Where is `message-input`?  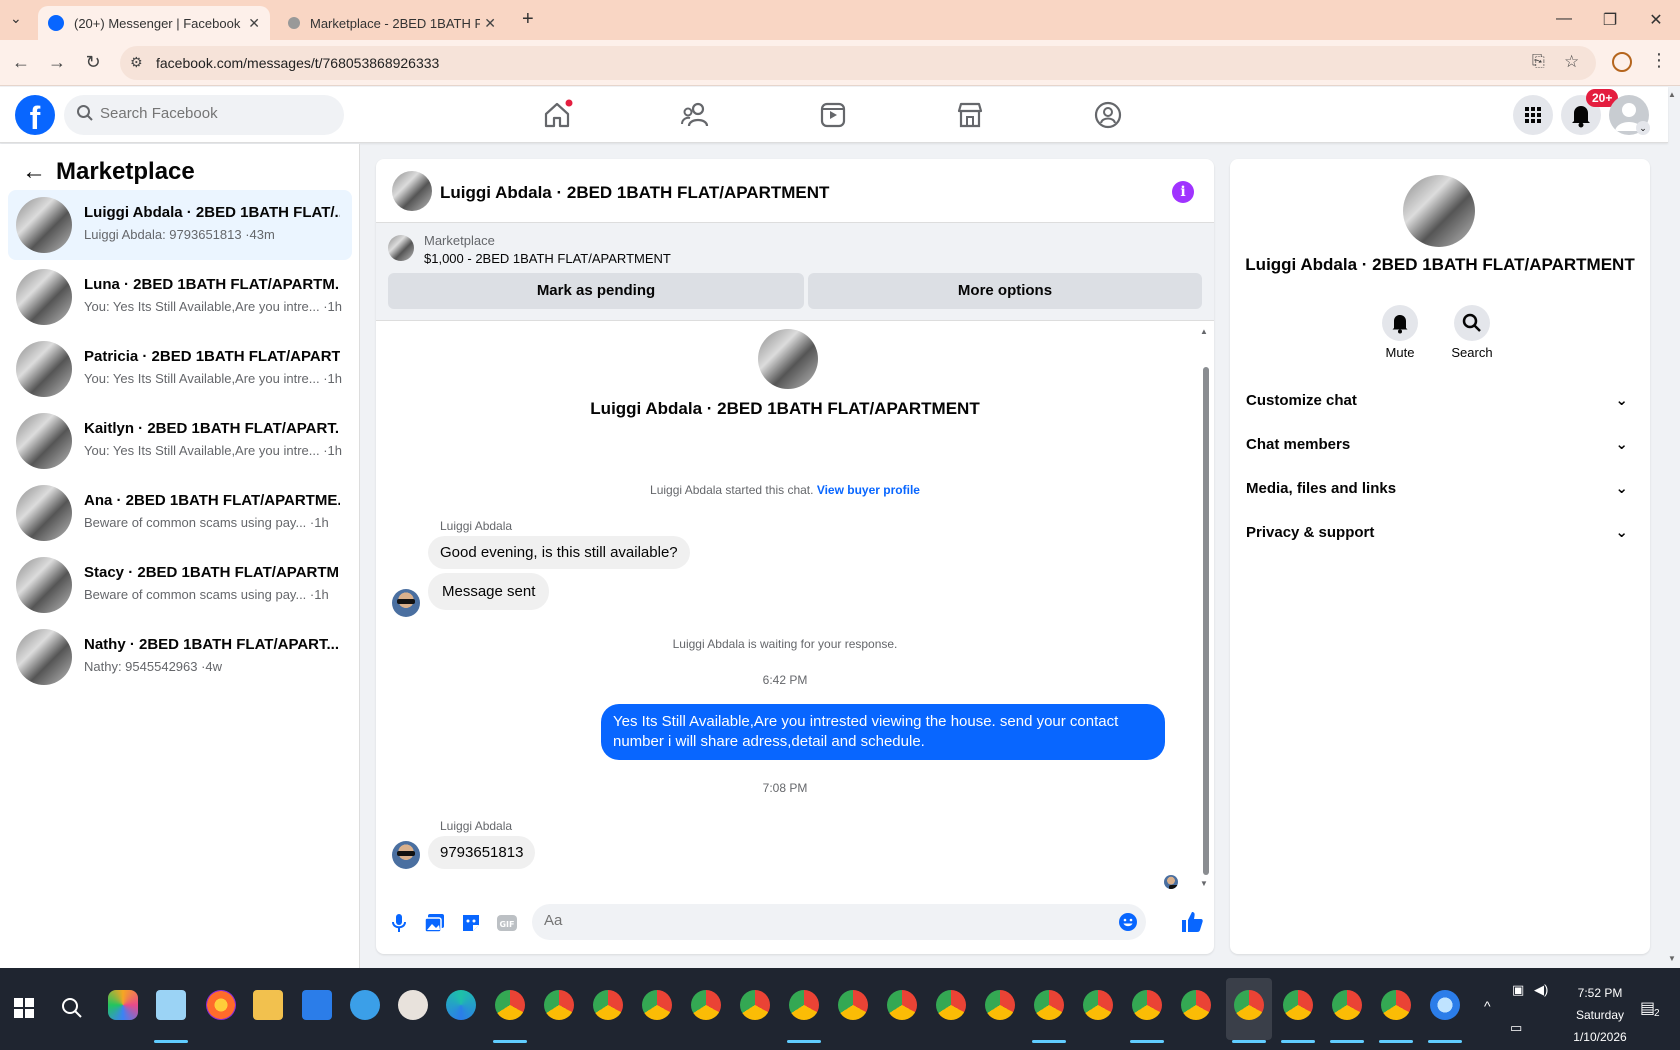 message-input is located at coordinates (824, 920).